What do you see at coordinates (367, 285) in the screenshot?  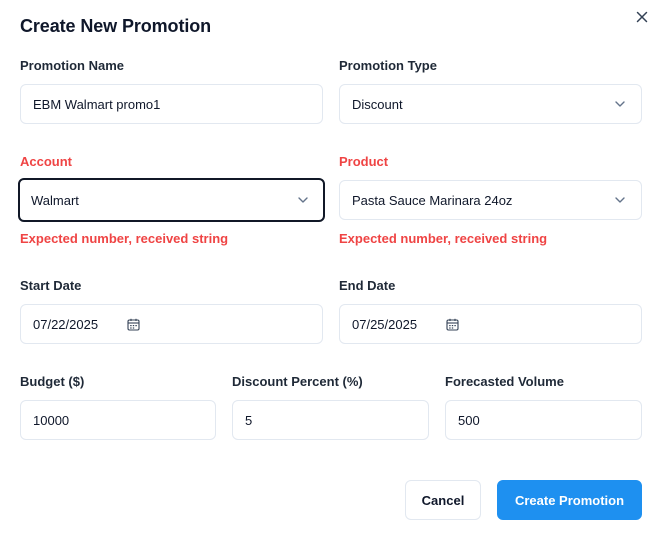 I see `end-date-label: End Date` at bounding box center [367, 285].